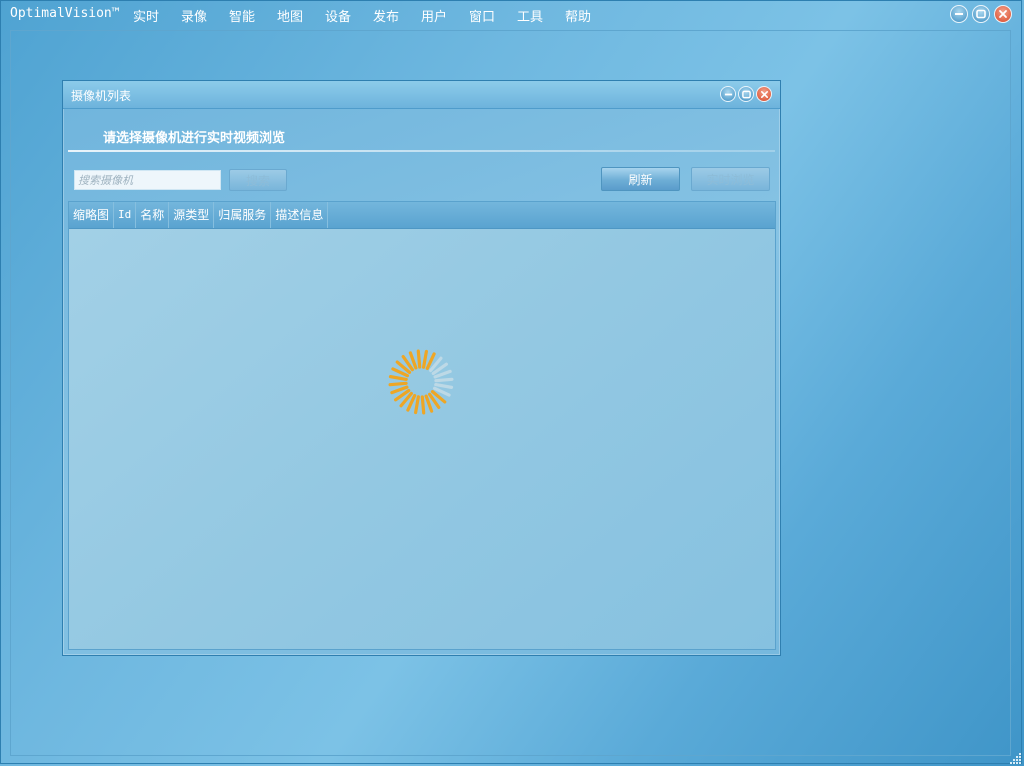  I want to click on main-menu: 实时 录像 智能 地图 设备 发布 用户 窗口 工具 帮助, so click(373, 15).